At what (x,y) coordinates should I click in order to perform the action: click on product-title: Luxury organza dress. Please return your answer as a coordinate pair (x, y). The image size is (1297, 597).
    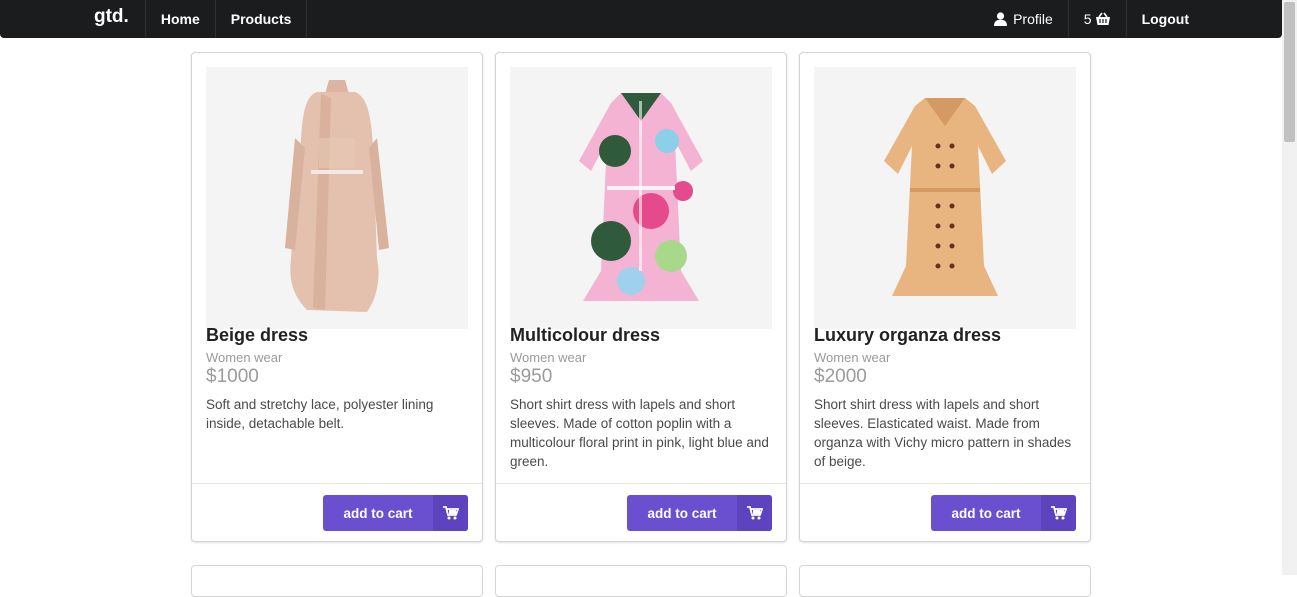
    Looking at the image, I should click on (907, 335).